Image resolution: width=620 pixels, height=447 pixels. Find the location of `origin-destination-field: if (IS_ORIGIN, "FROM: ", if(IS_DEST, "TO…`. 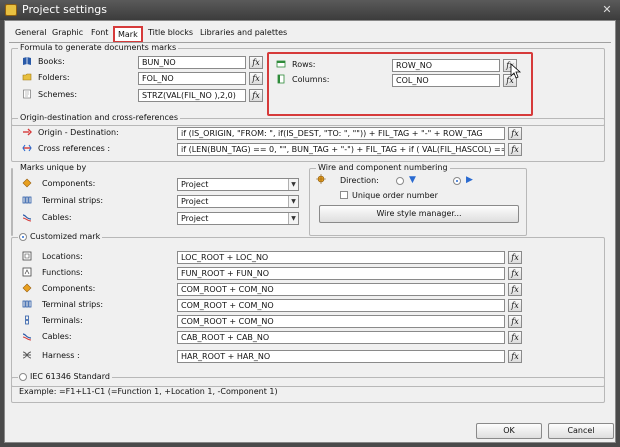

origin-destination-field: if (IS_ORIGIN, "FROM: ", if(IS_DEST, "TO… is located at coordinates (341, 133).